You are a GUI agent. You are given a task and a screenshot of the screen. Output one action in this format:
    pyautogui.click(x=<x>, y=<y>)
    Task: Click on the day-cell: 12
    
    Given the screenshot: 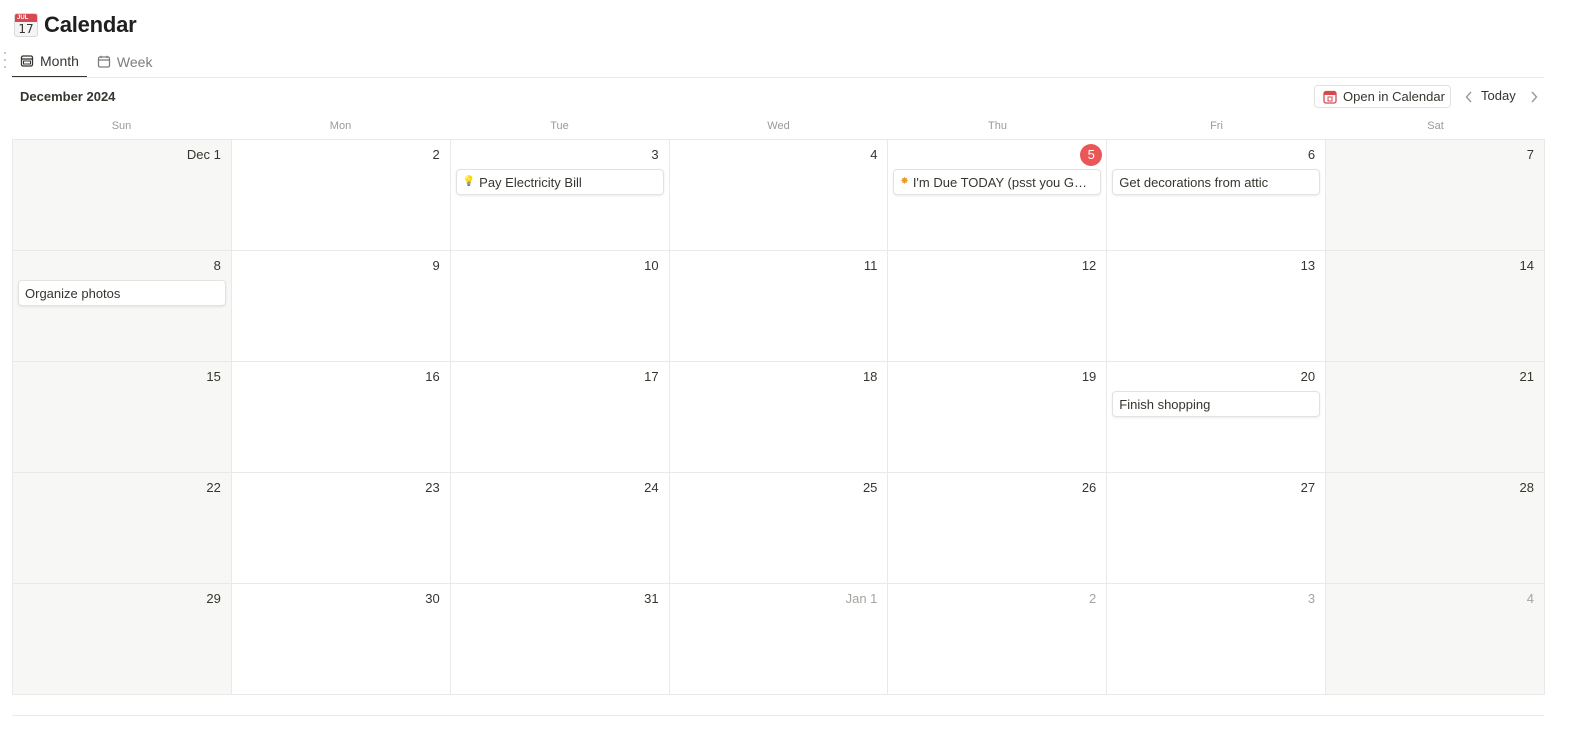 What is the action you would take?
    pyautogui.click(x=998, y=306)
    